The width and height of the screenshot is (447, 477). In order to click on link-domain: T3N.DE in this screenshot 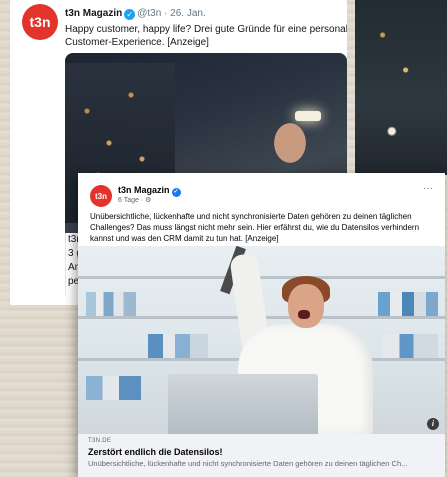, I will do `click(100, 441)`.